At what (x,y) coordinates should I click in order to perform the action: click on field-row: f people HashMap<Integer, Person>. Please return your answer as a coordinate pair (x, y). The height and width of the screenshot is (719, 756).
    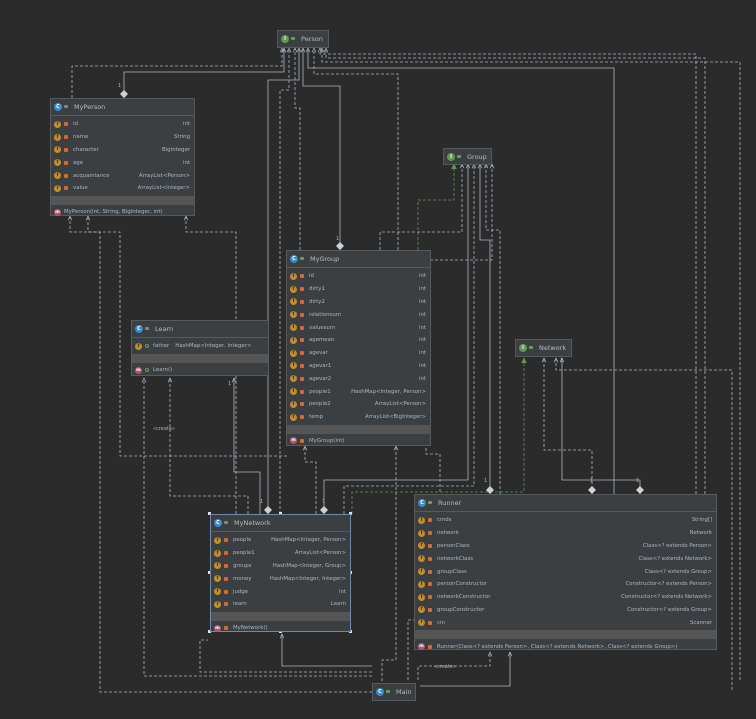
    Looking at the image, I should click on (280, 540).